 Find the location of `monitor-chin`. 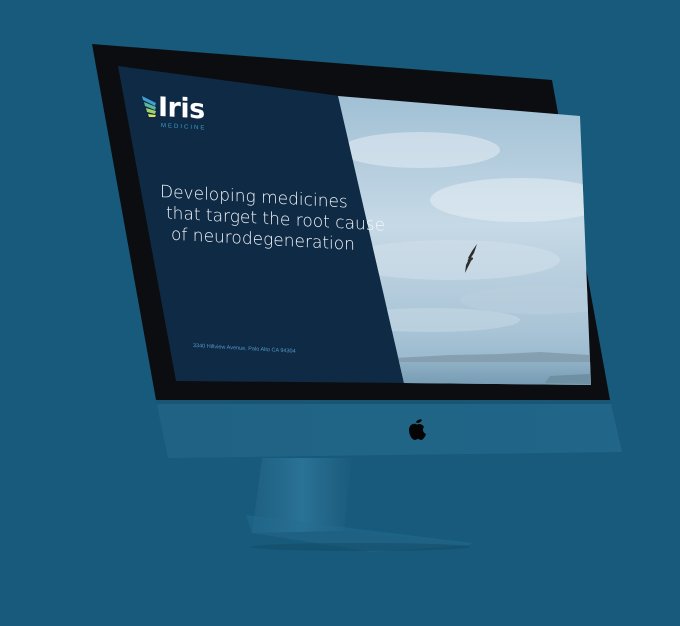

monitor-chin is located at coordinates (389, 429).